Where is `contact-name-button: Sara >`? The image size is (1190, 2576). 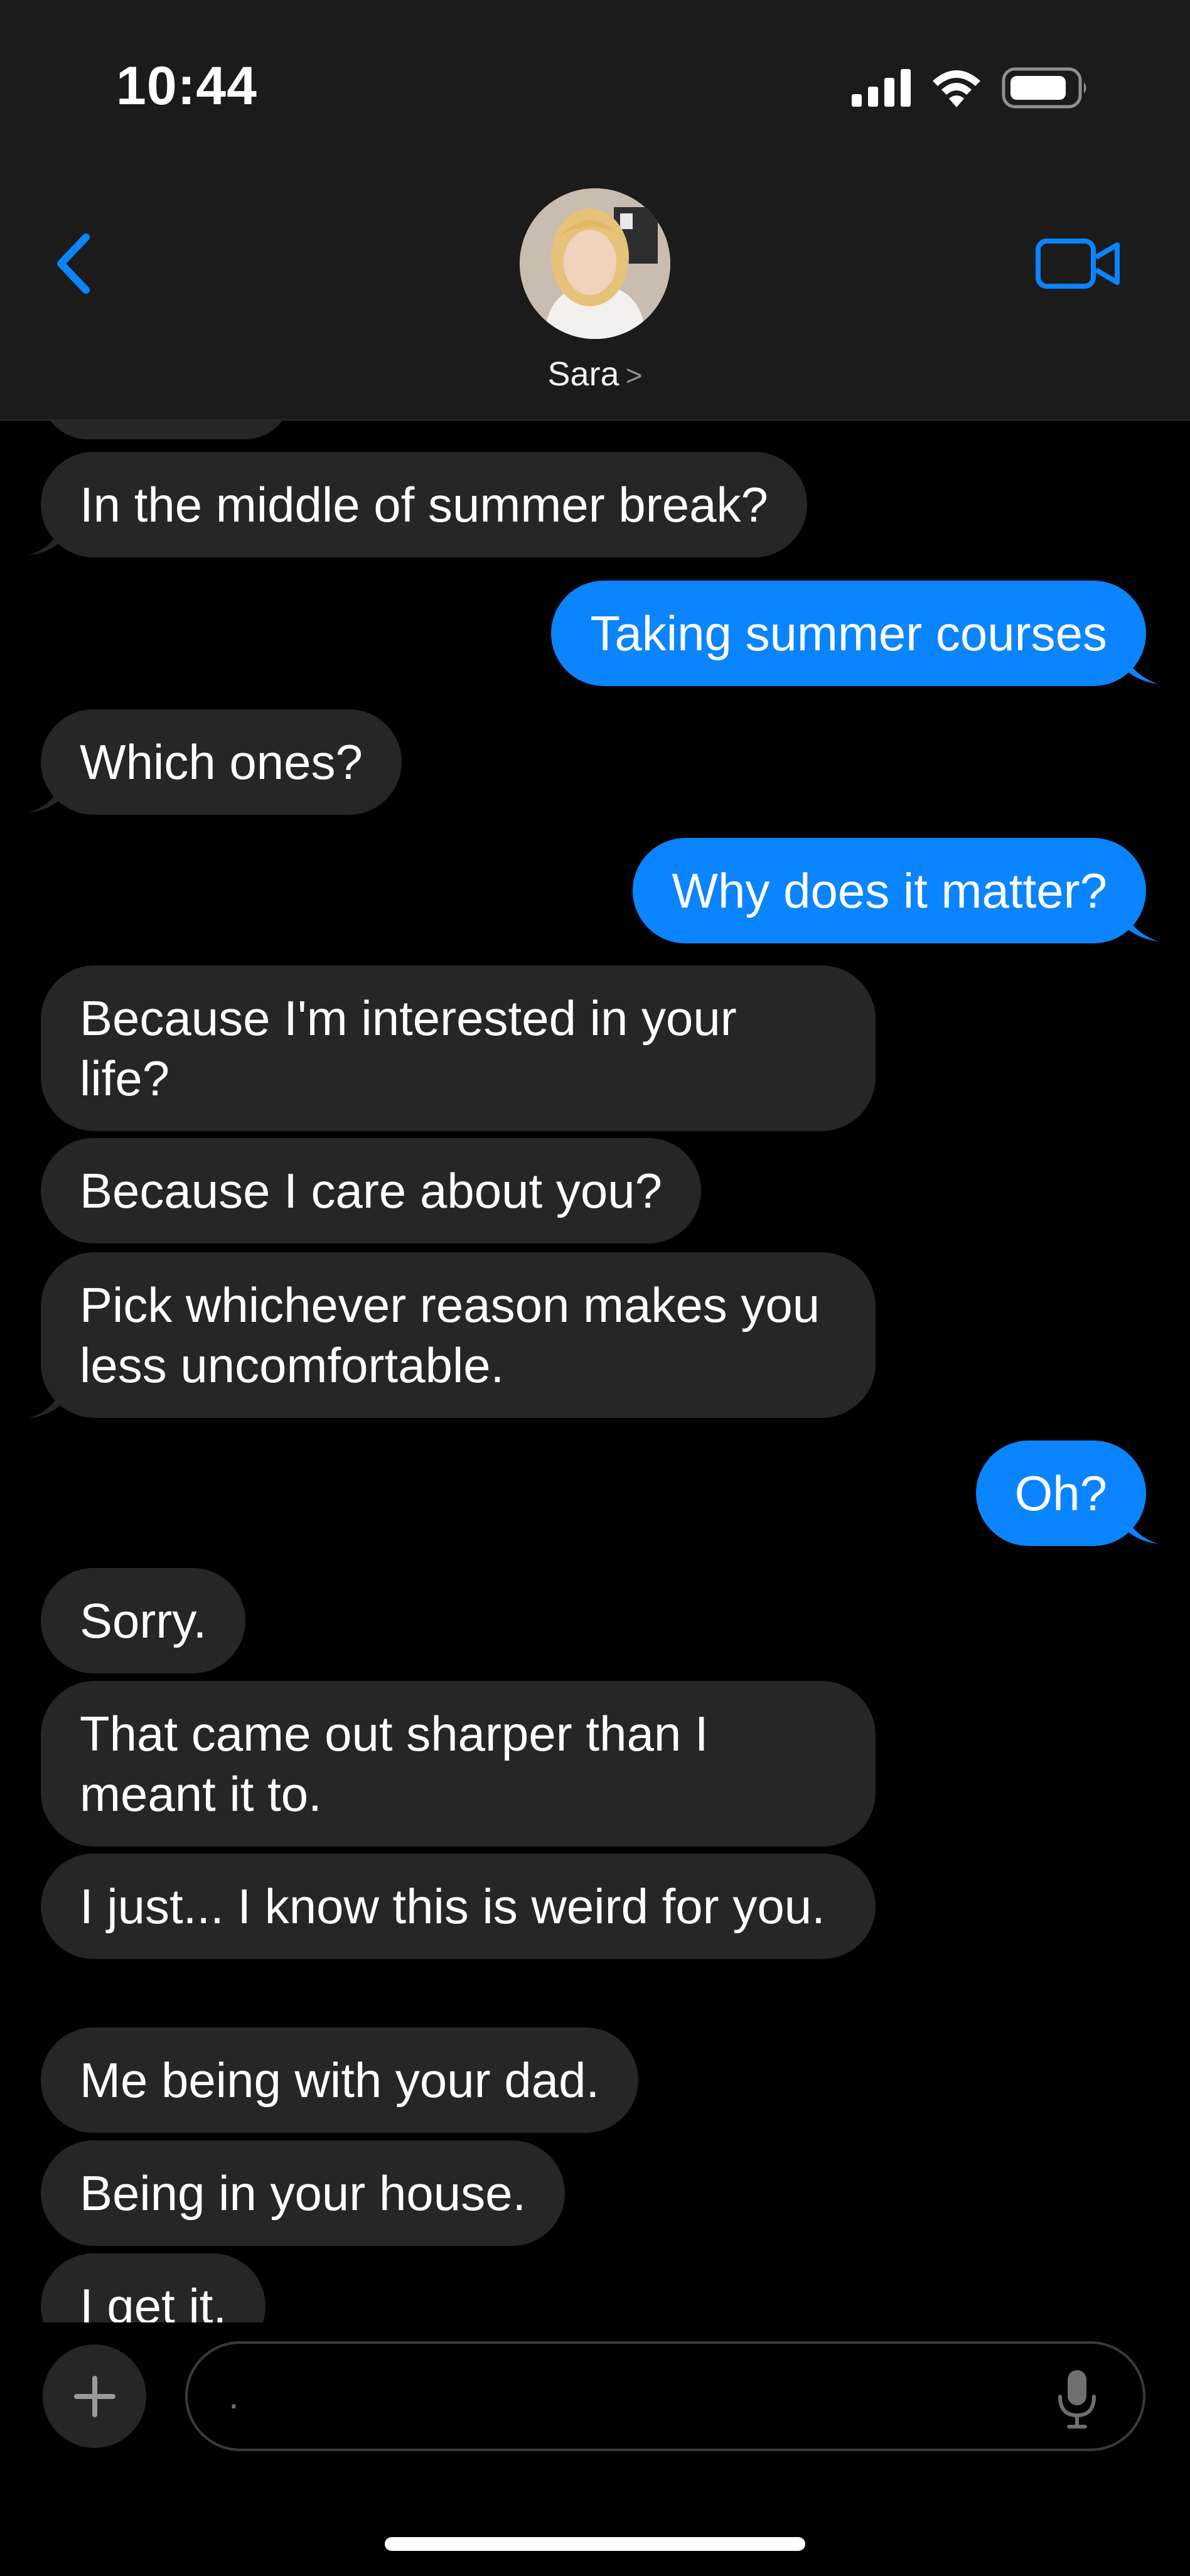
contact-name-button: Sara > is located at coordinates (595, 374).